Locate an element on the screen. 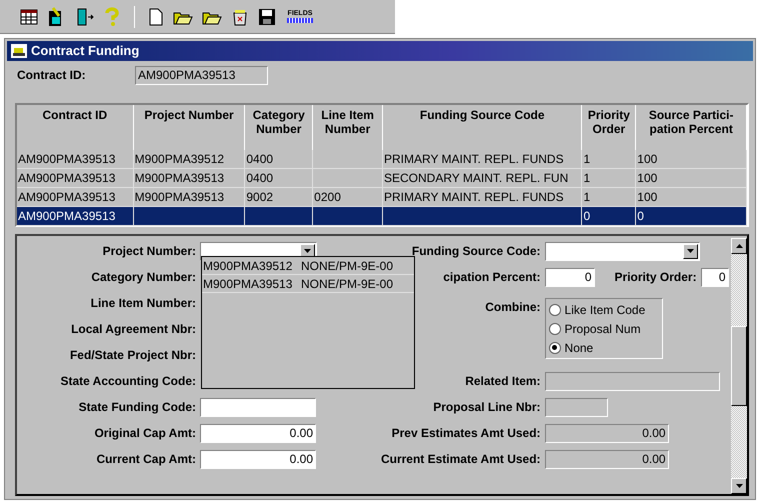  window-title: Contract Funding is located at coordinates (85, 51).